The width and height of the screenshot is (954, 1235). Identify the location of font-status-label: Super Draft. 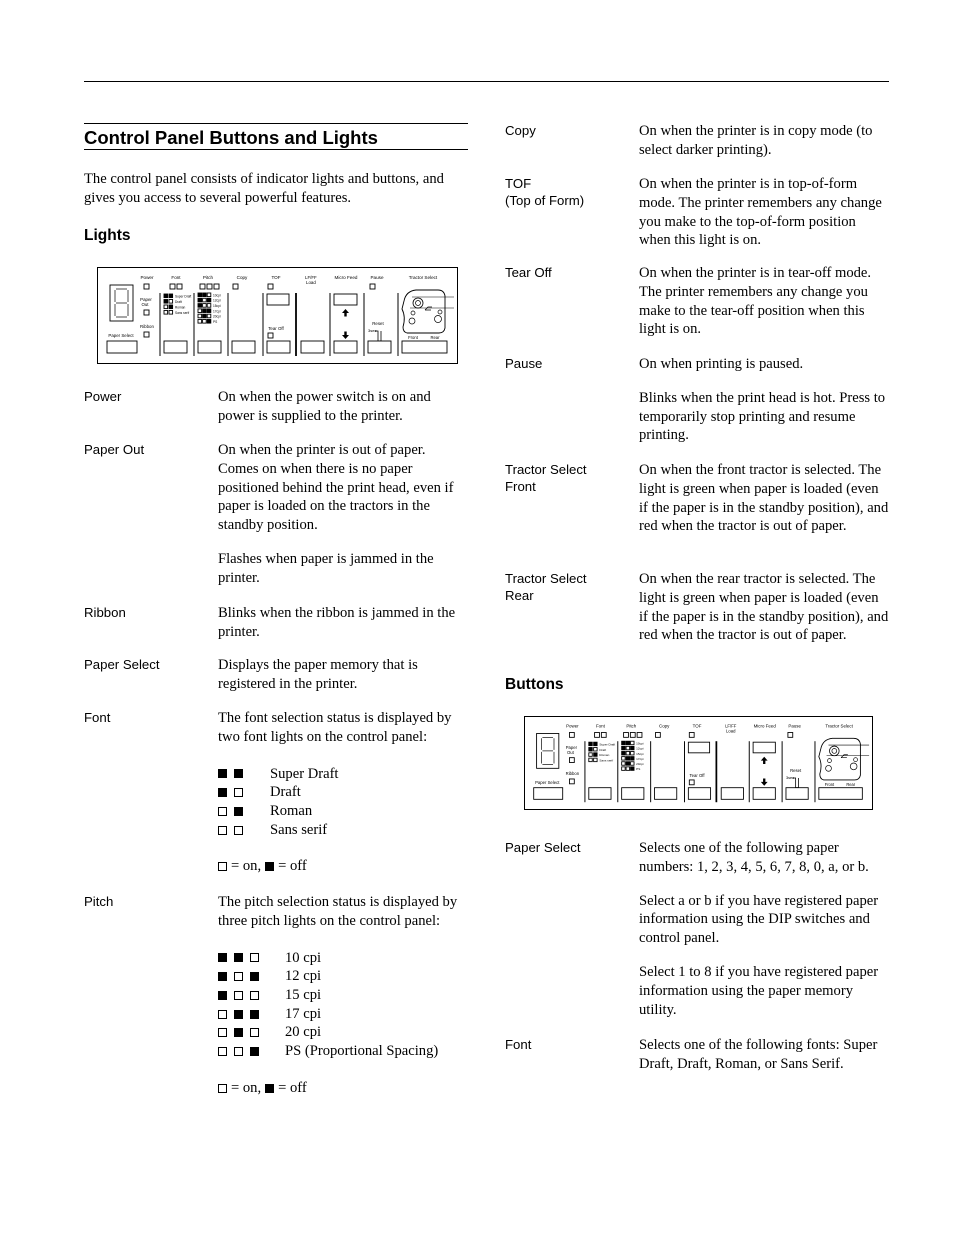
(304, 773).